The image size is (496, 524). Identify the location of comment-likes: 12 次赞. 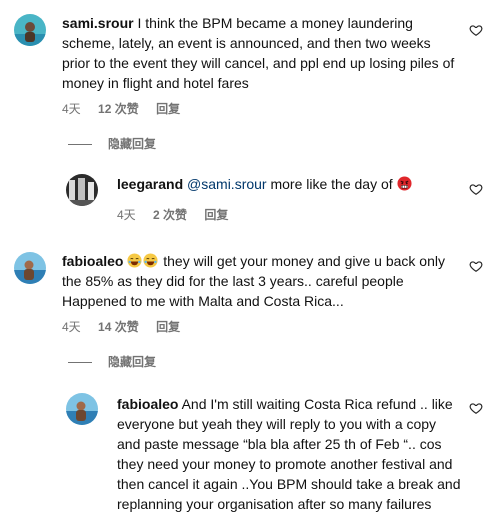
(118, 109).